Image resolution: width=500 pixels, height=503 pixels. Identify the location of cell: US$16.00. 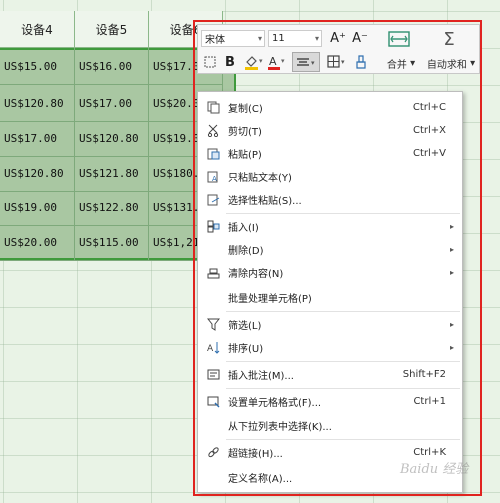
(112, 66).